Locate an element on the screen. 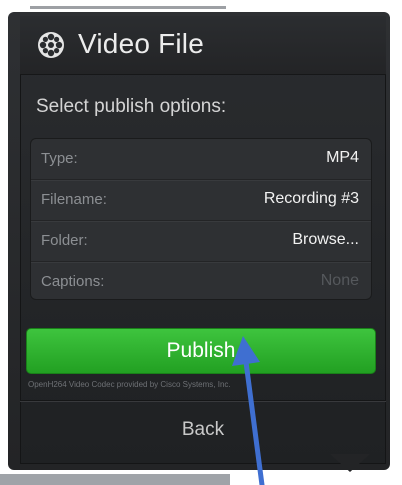  option-filename-row: Filename: Recording #3 is located at coordinates (201, 200).